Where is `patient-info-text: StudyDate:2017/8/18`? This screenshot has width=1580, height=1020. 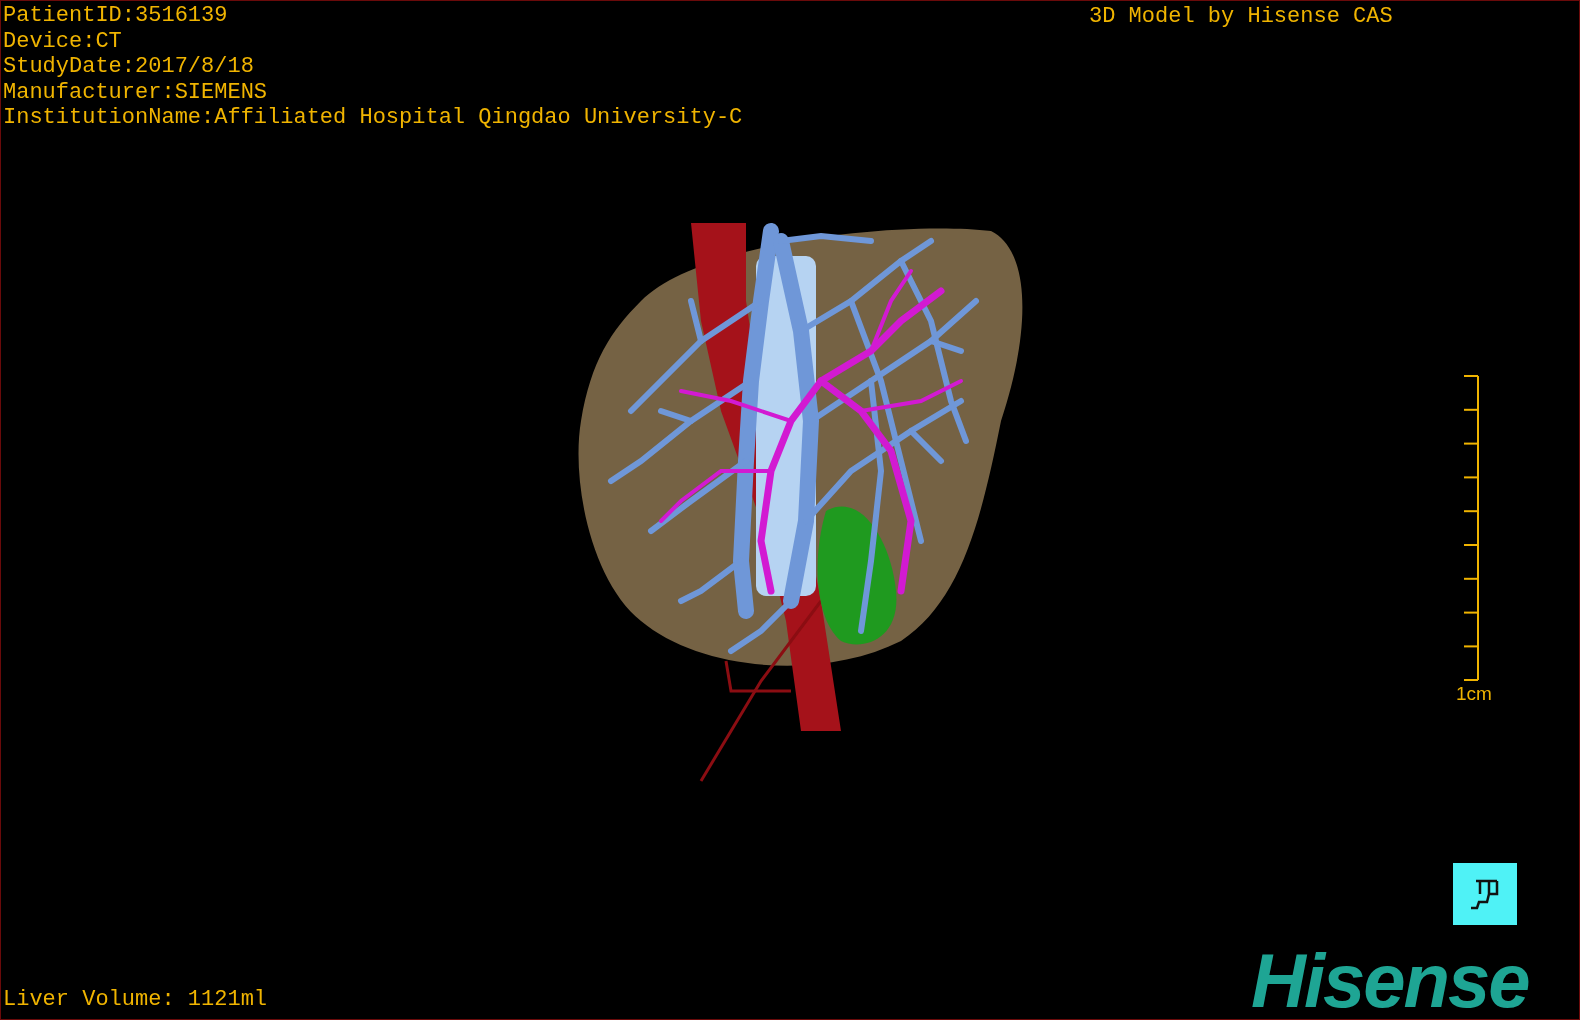 patient-info-text: StudyDate:2017/8/18 is located at coordinates (128, 67).